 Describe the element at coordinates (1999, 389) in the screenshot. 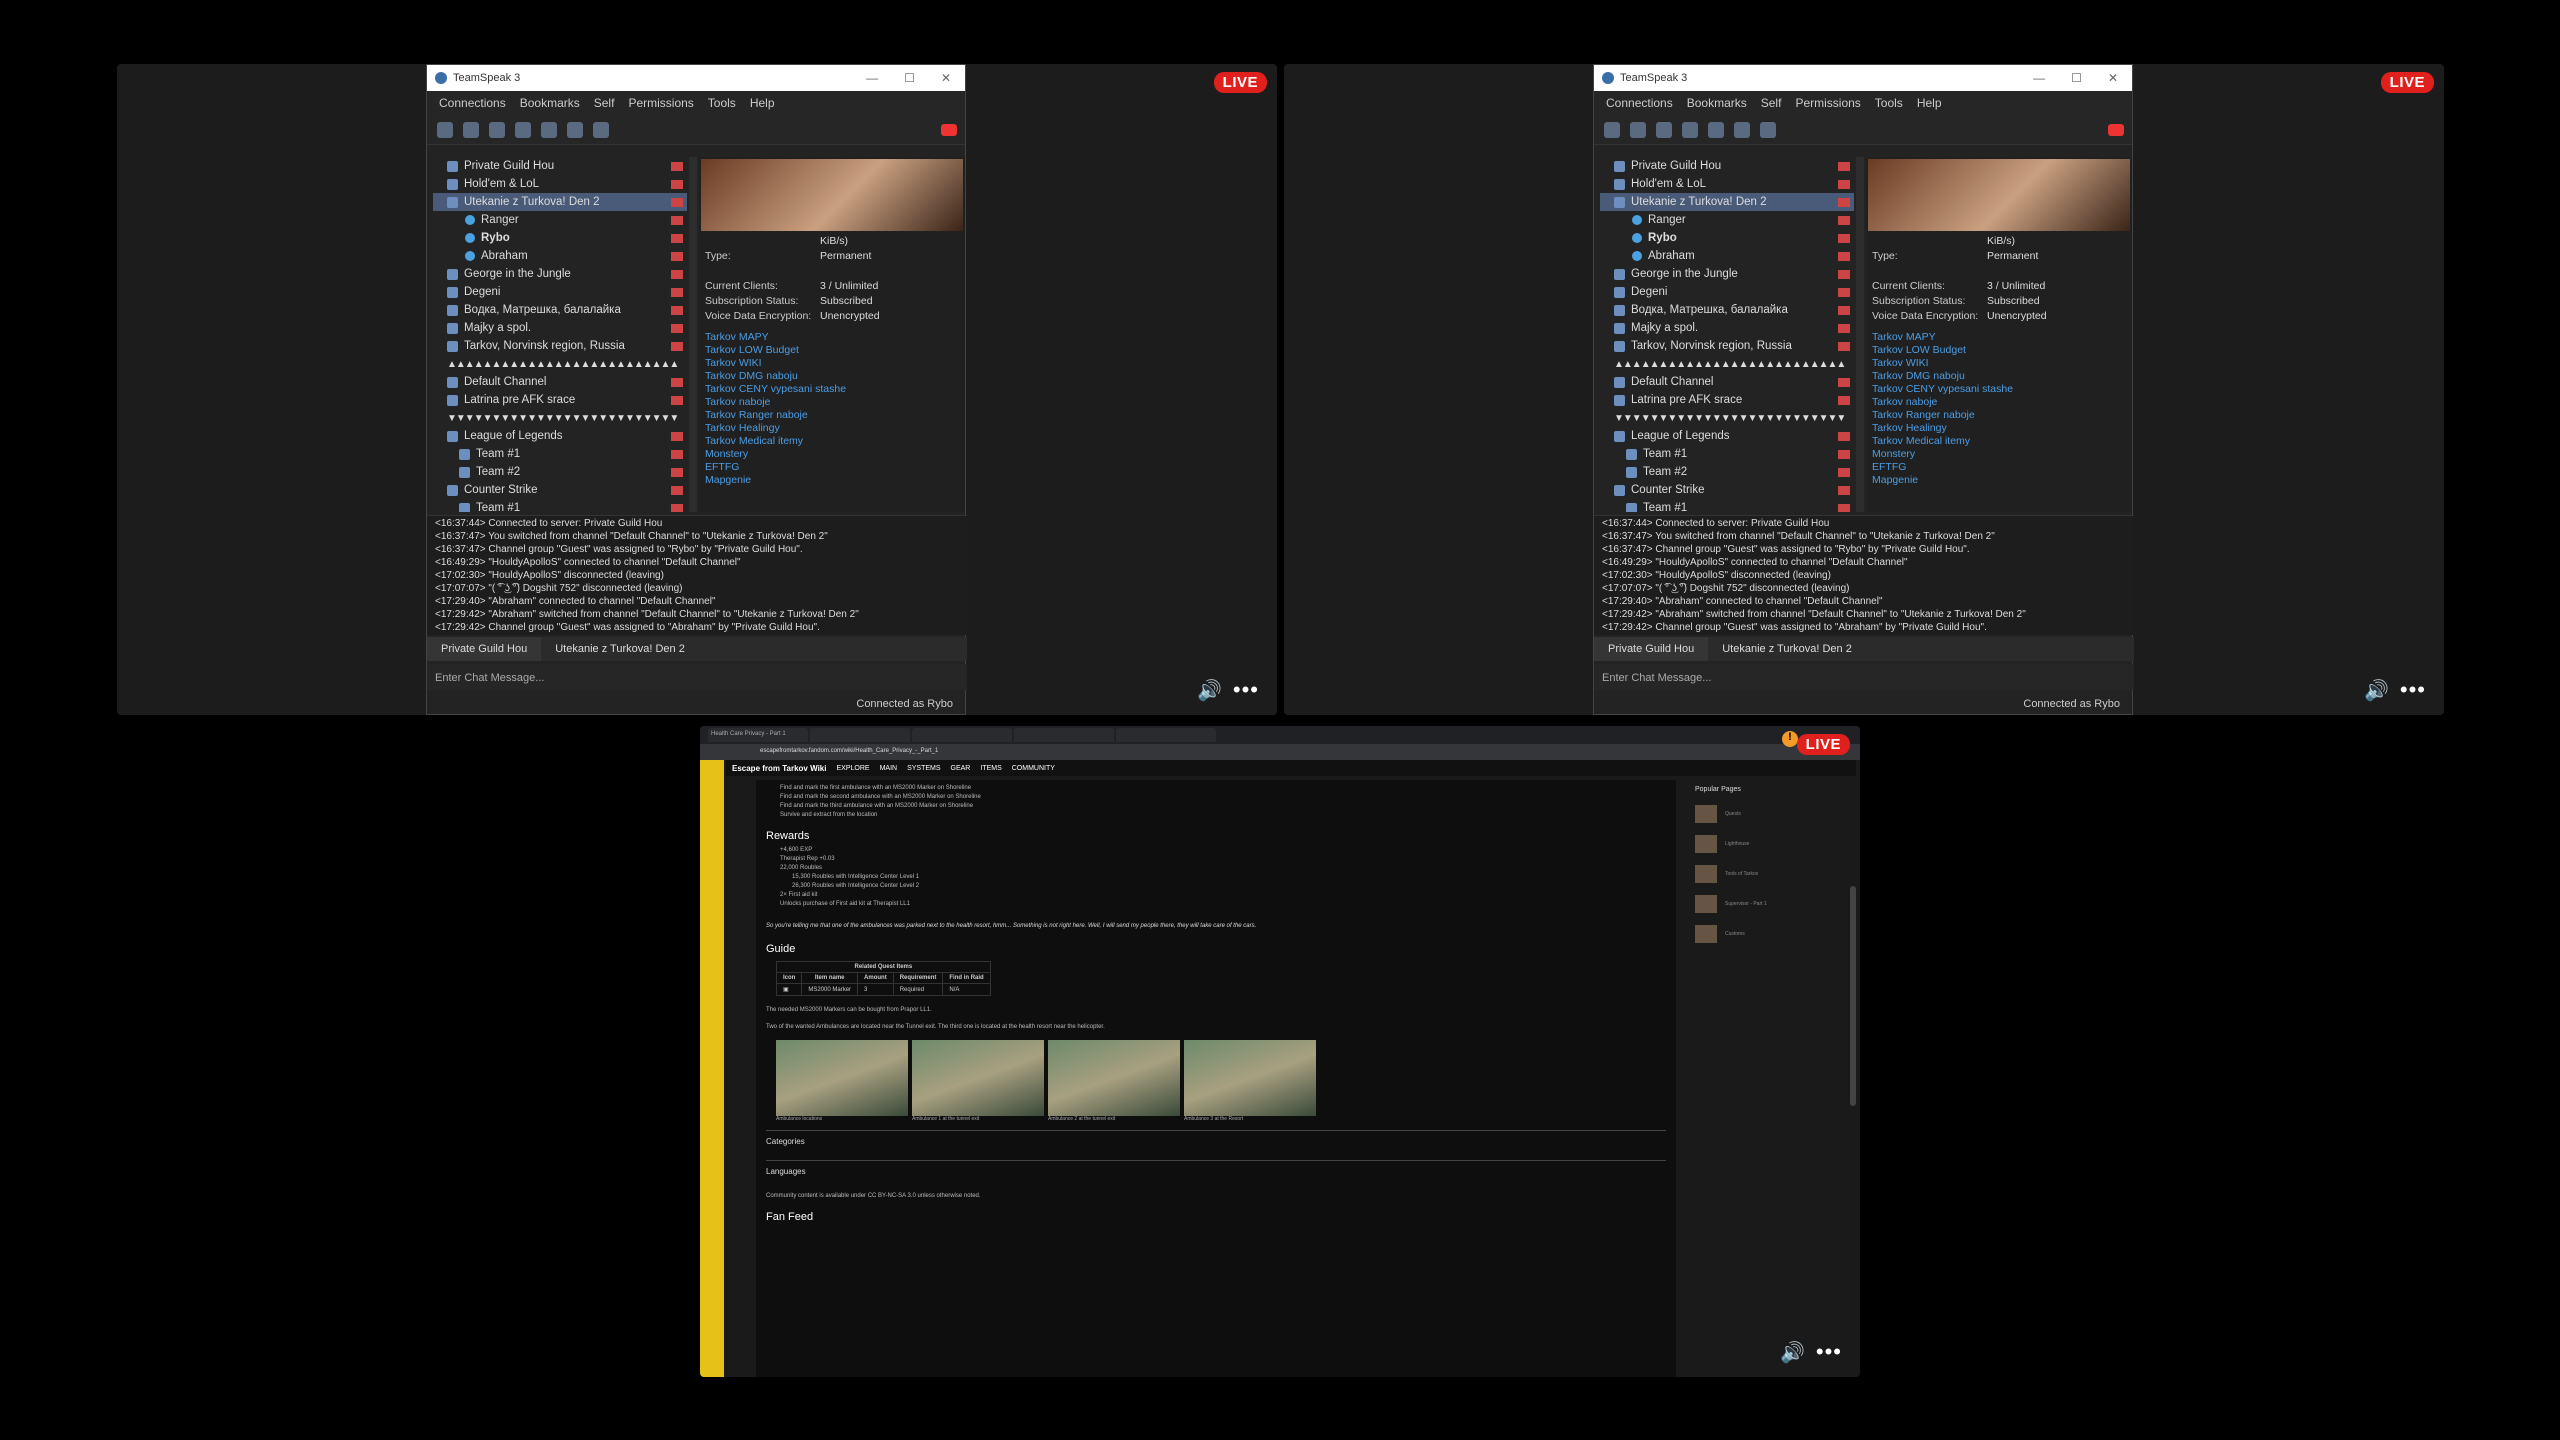

I see `channel-link: Tarkov CENY vypesani stashe` at that location.